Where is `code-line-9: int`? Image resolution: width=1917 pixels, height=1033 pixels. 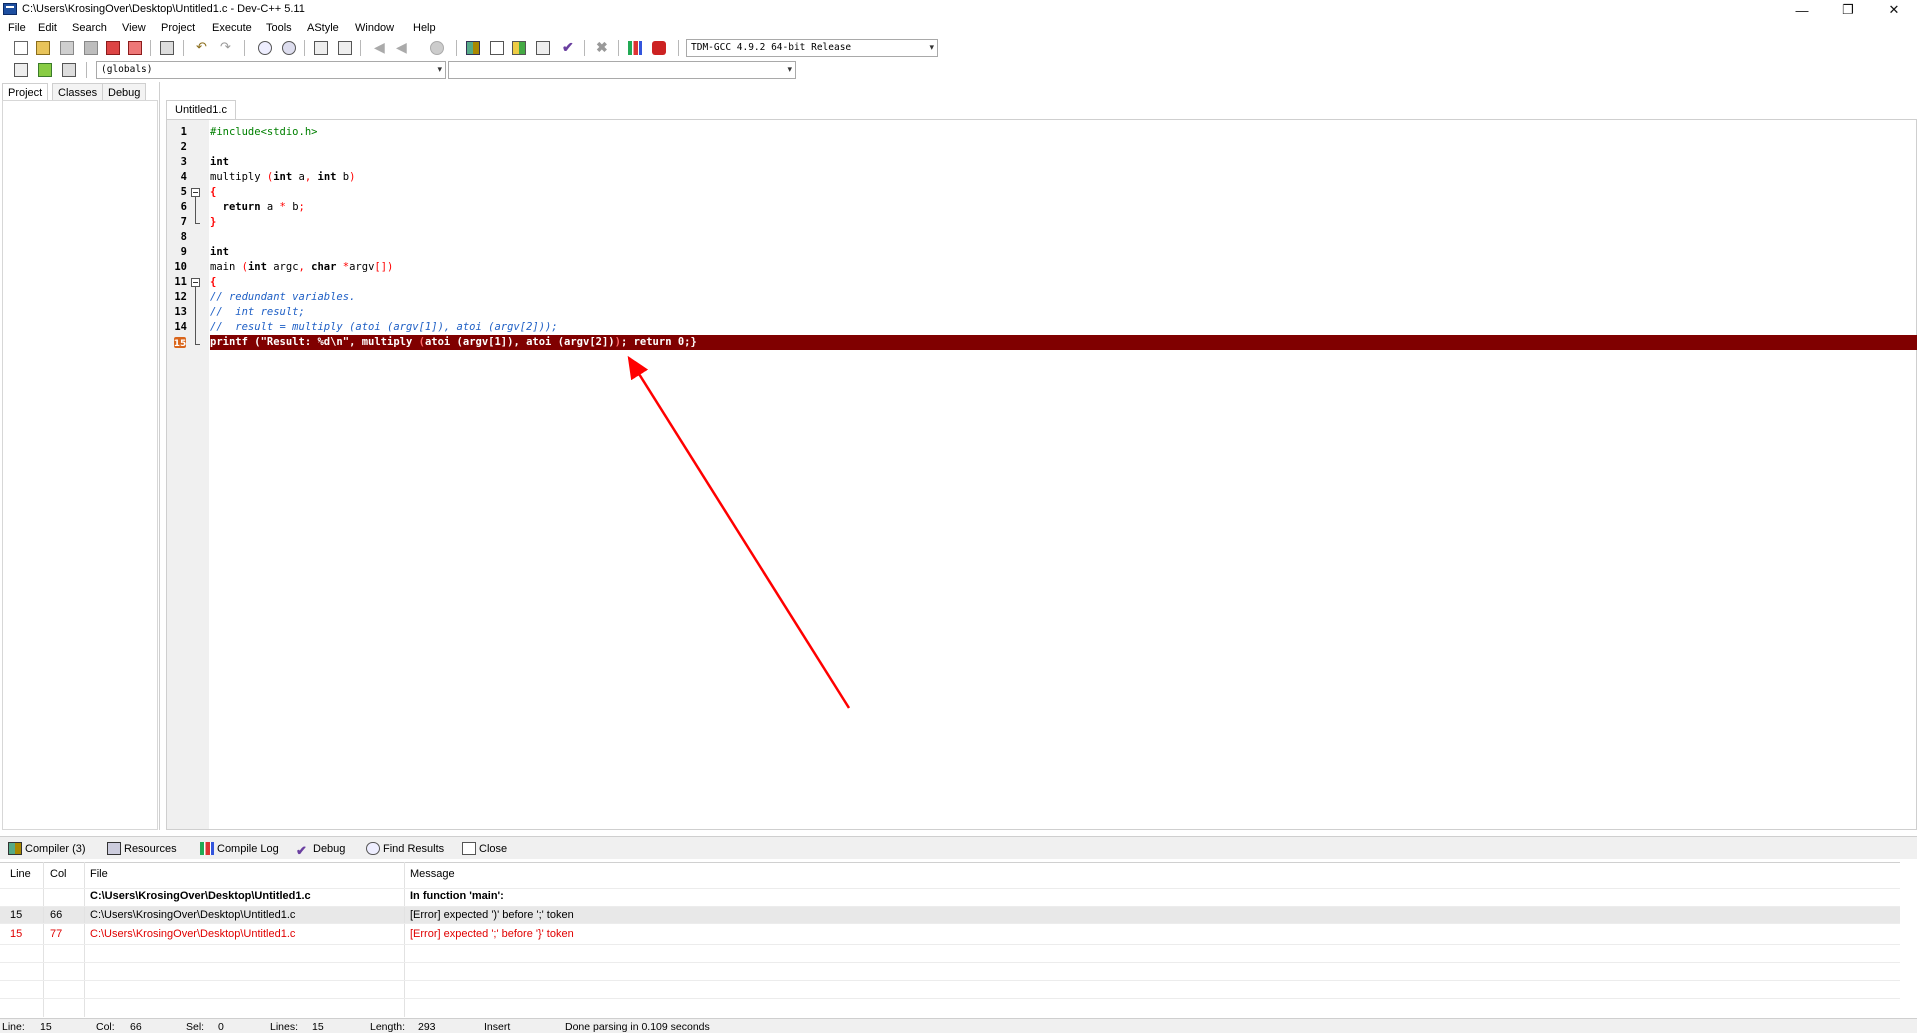 code-line-9: int is located at coordinates (219, 252).